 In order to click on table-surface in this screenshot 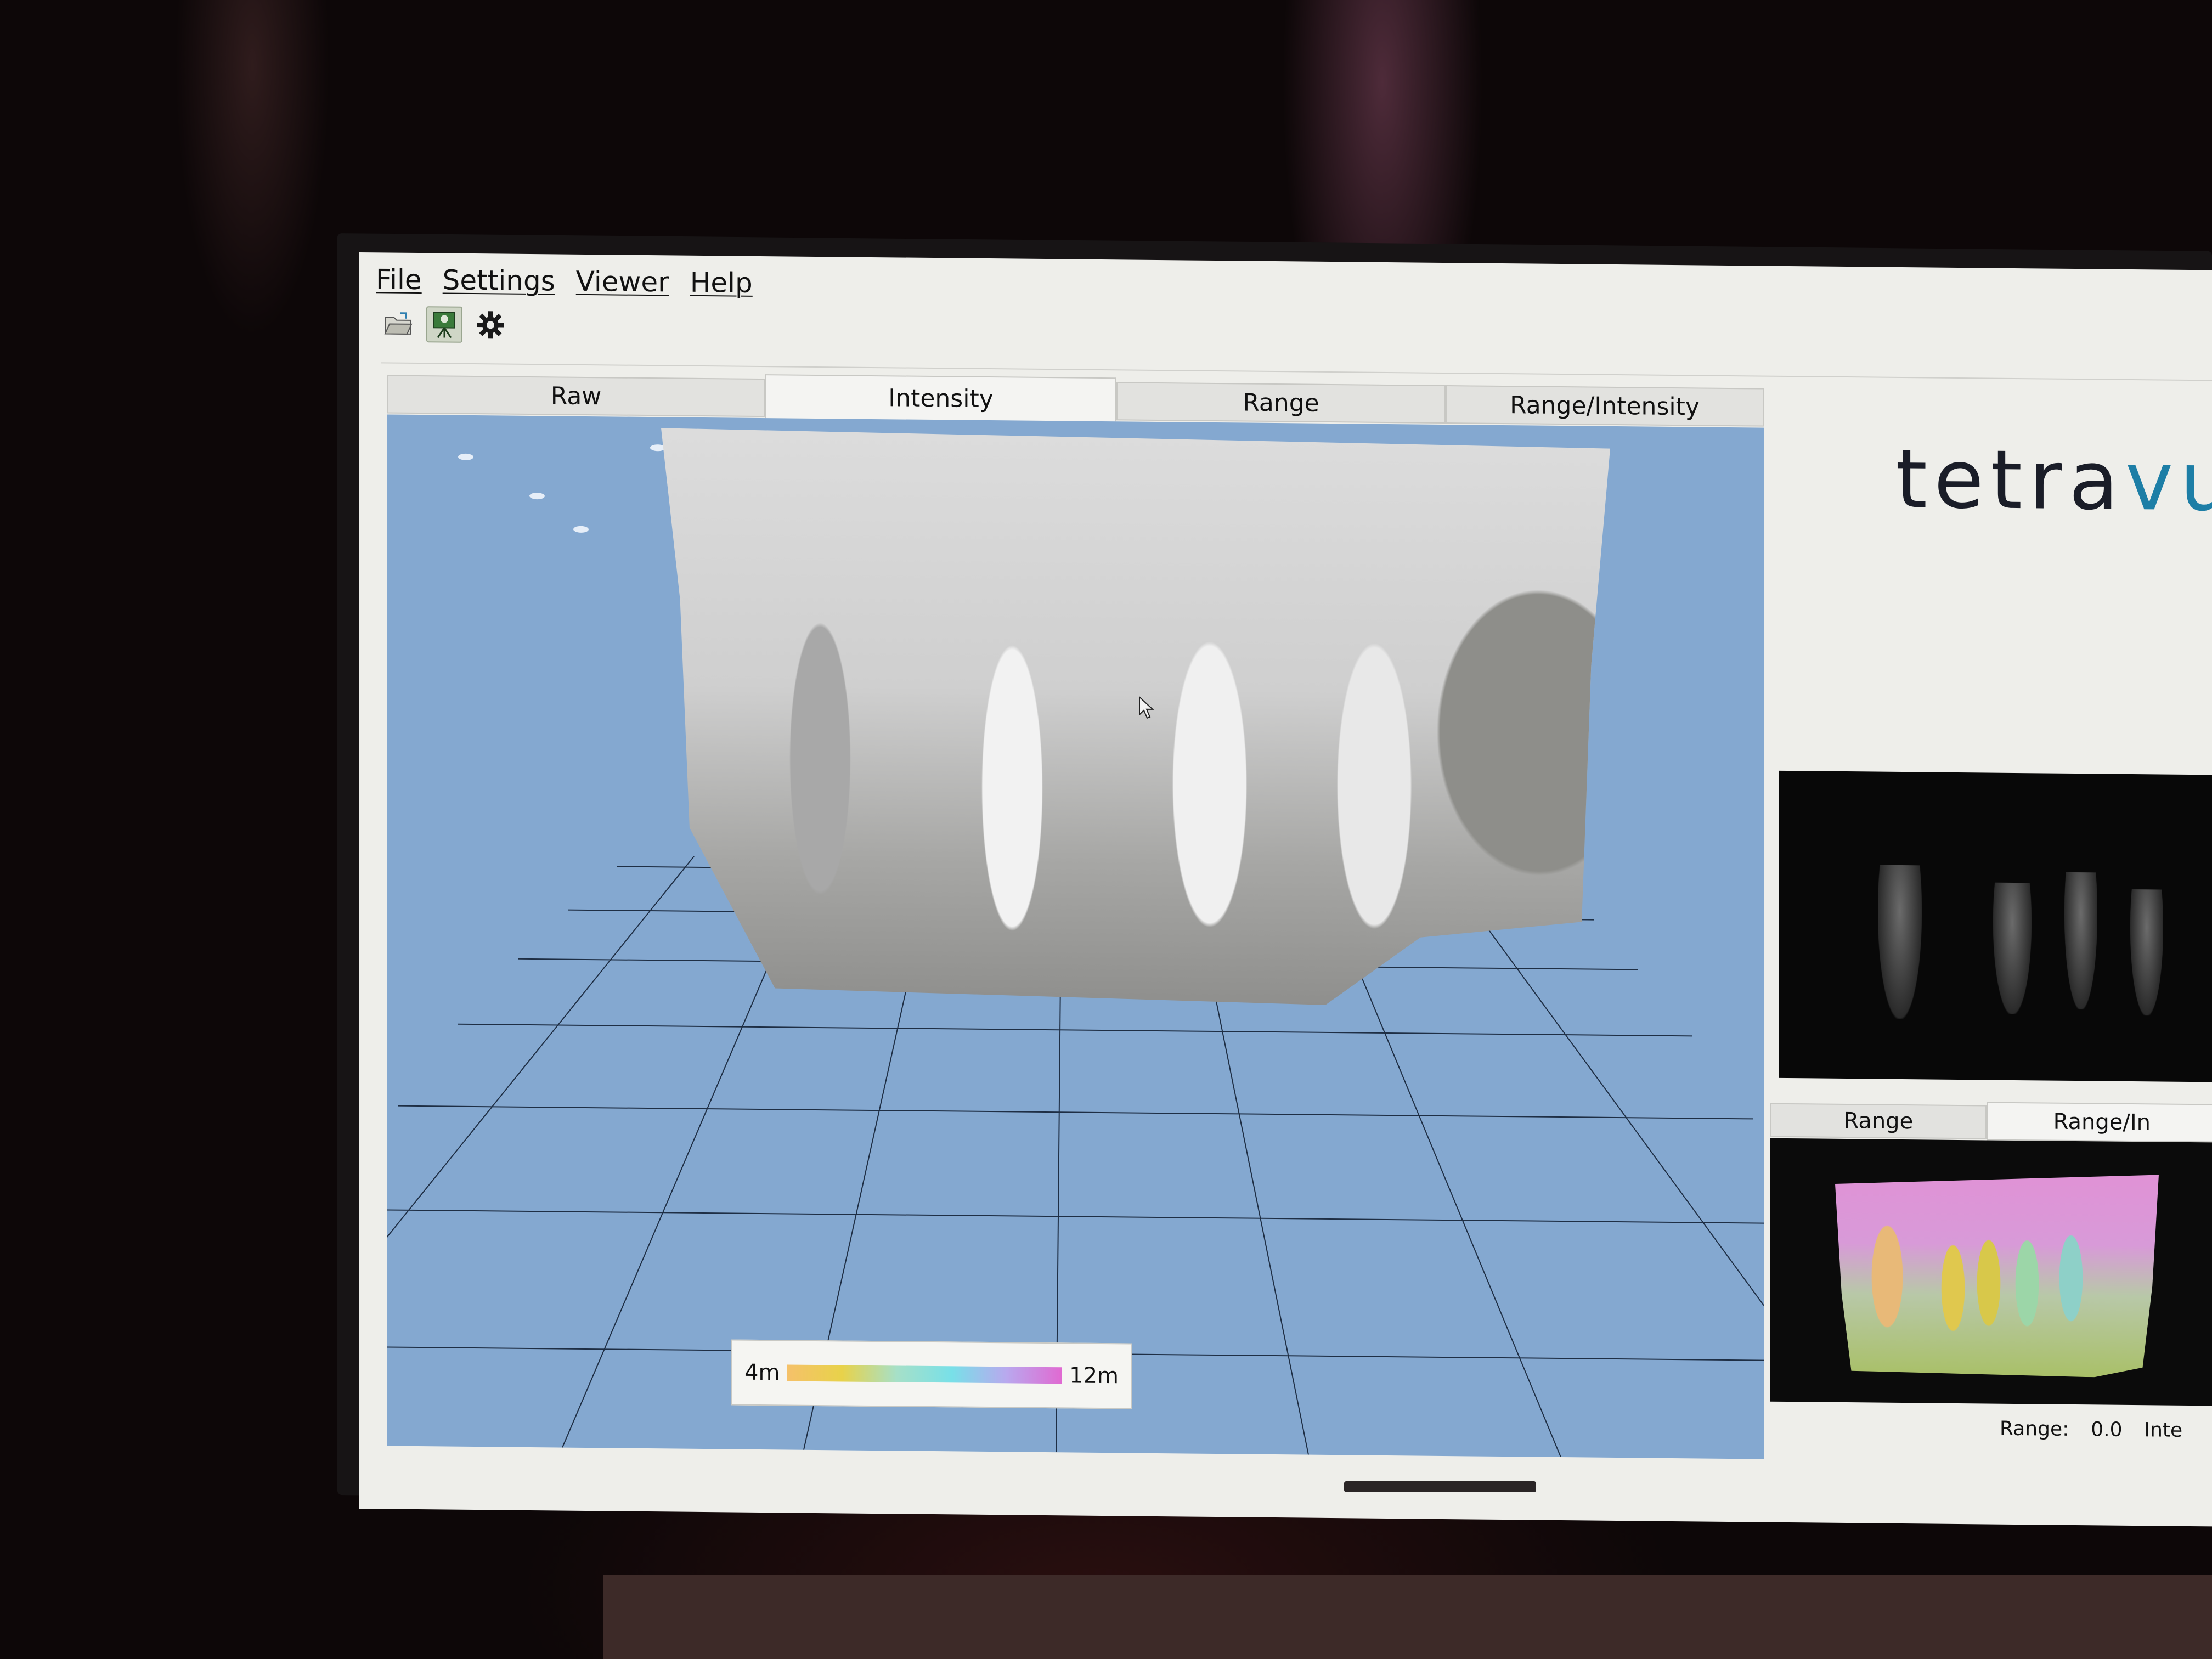, I will do `click(1407, 1617)`.